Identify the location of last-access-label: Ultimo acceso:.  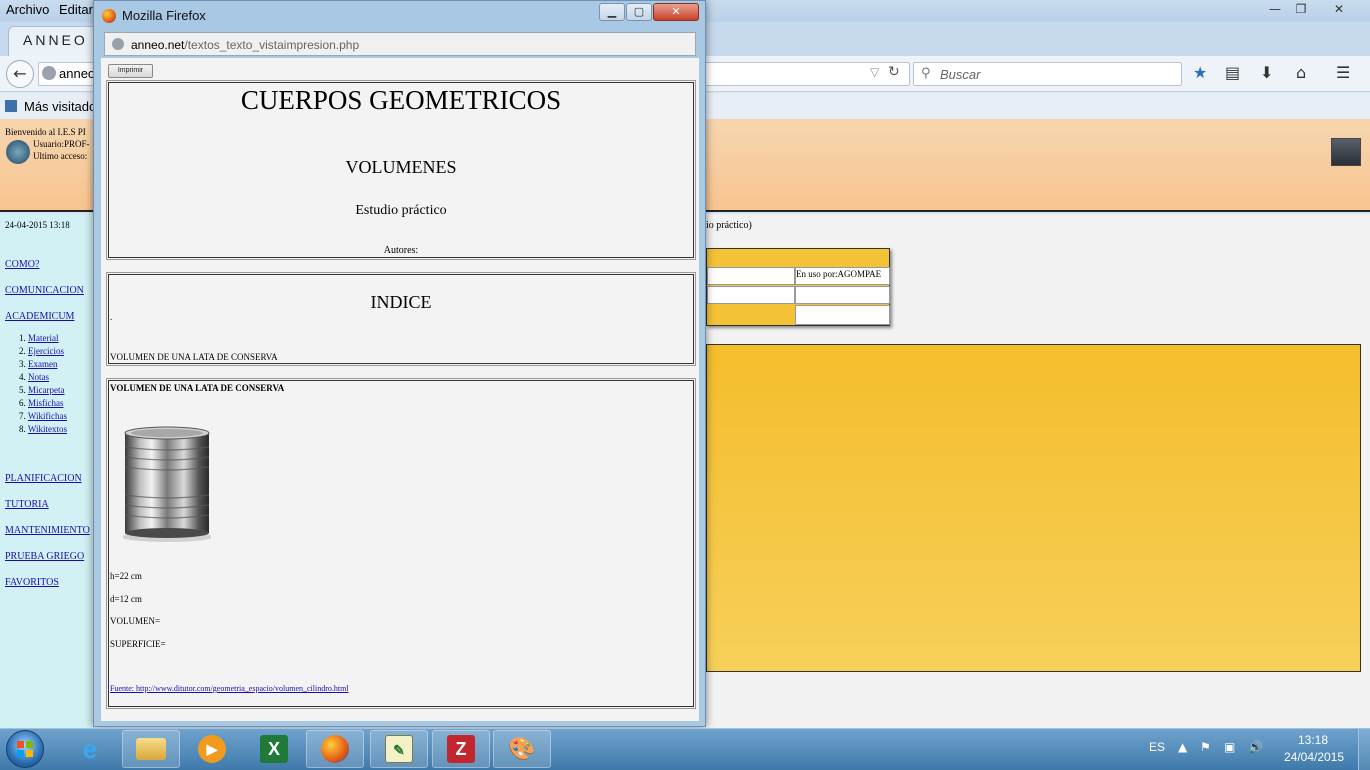
(60, 156).